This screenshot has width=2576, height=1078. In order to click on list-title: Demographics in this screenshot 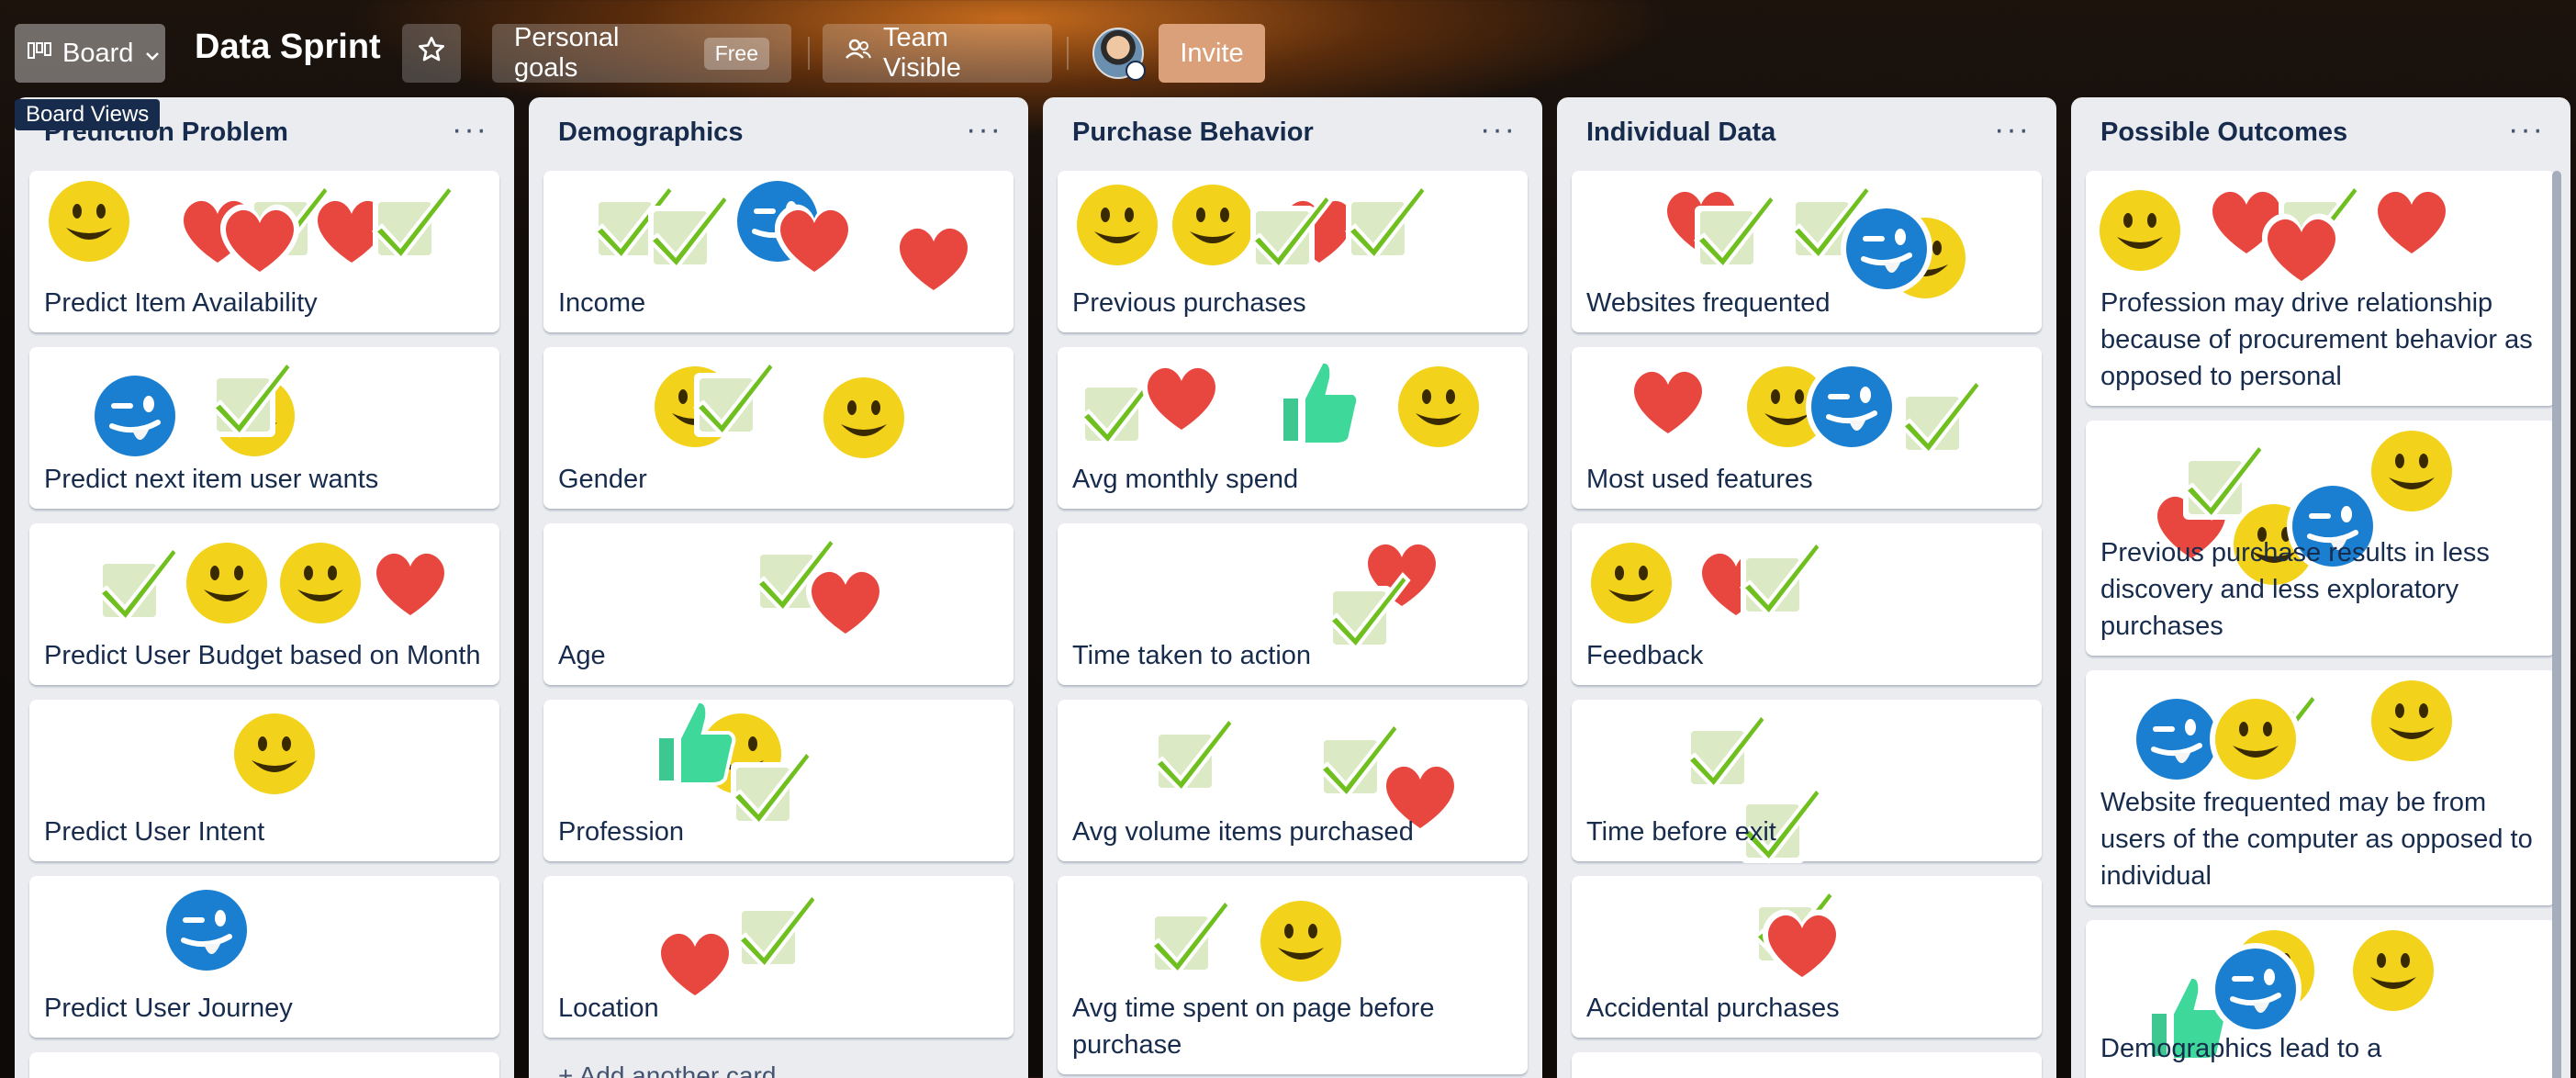, I will do `click(650, 133)`.